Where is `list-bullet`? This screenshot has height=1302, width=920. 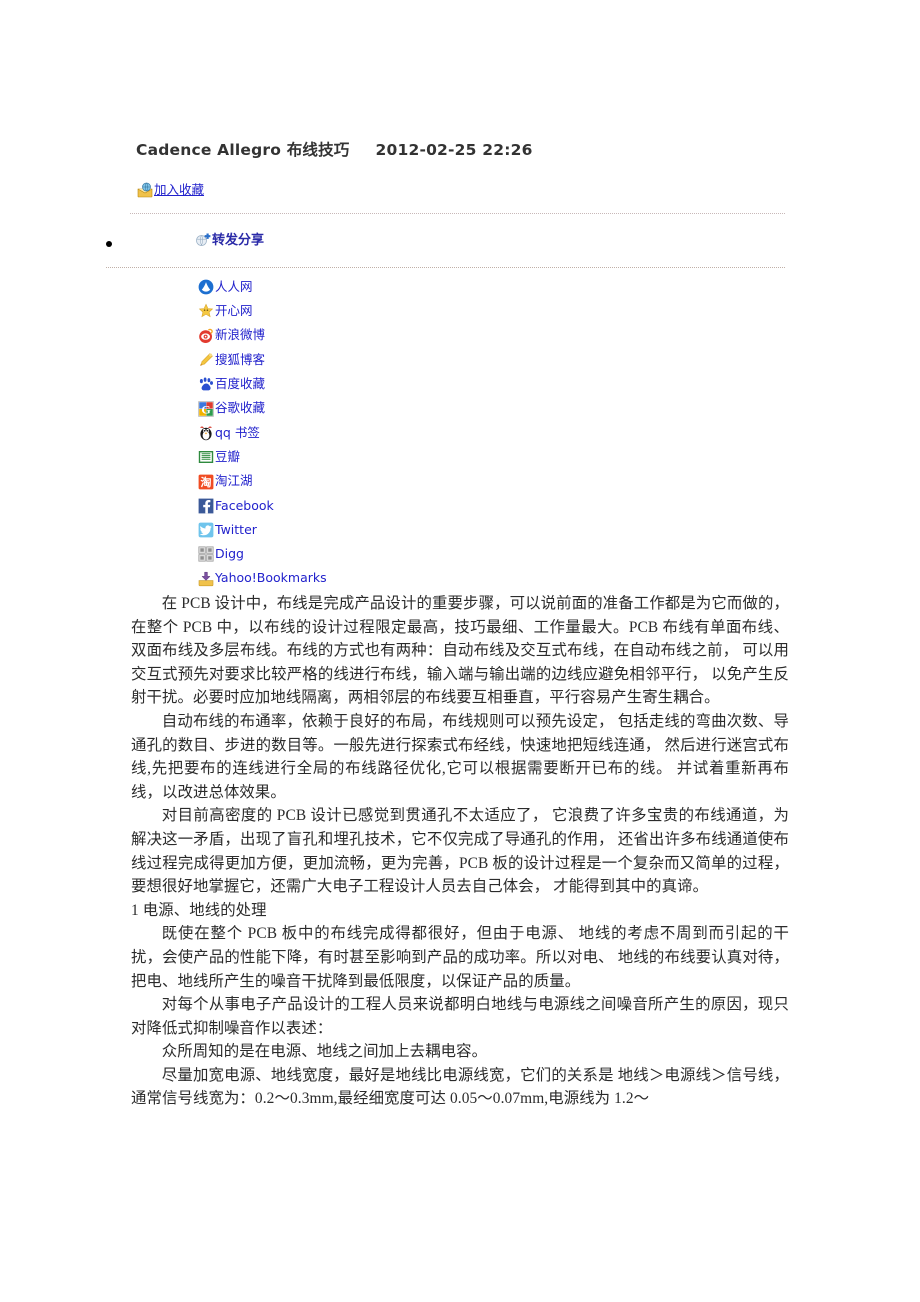
list-bullet is located at coordinates (109, 244).